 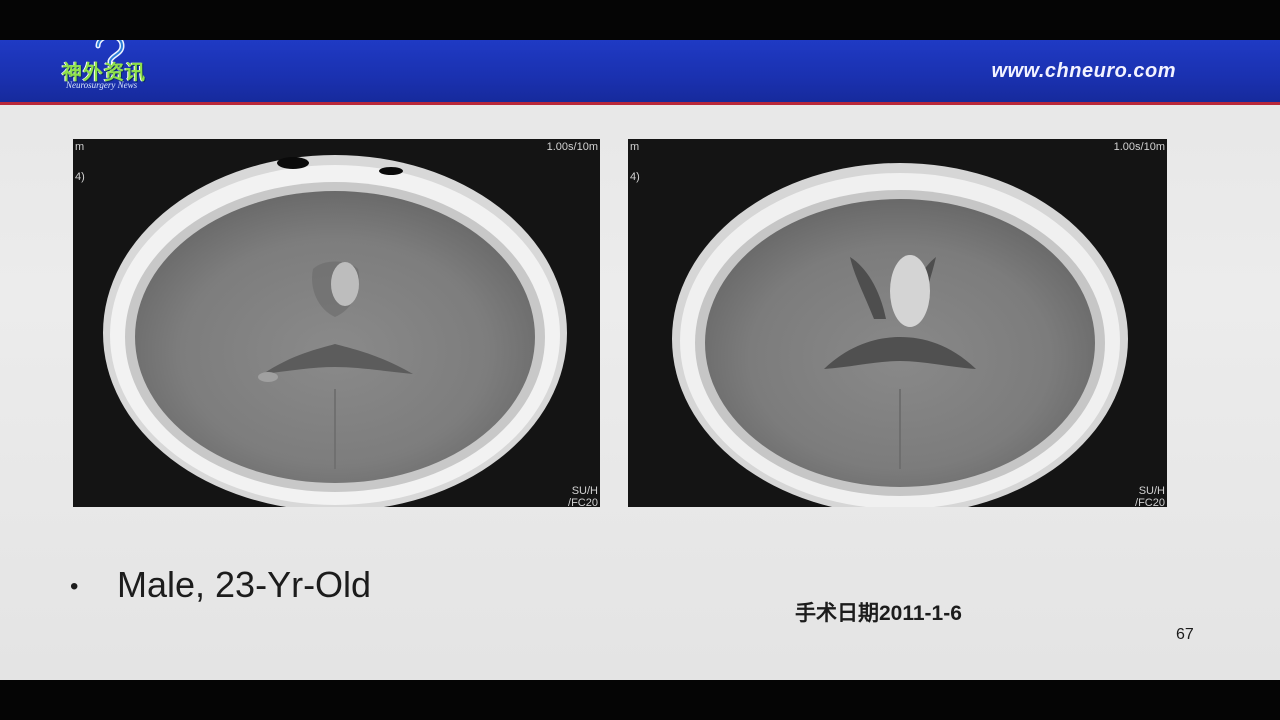 What do you see at coordinates (640, 700) in the screenshot?
I see `video-letterbox-bottom` at bounding box center [640, 700].